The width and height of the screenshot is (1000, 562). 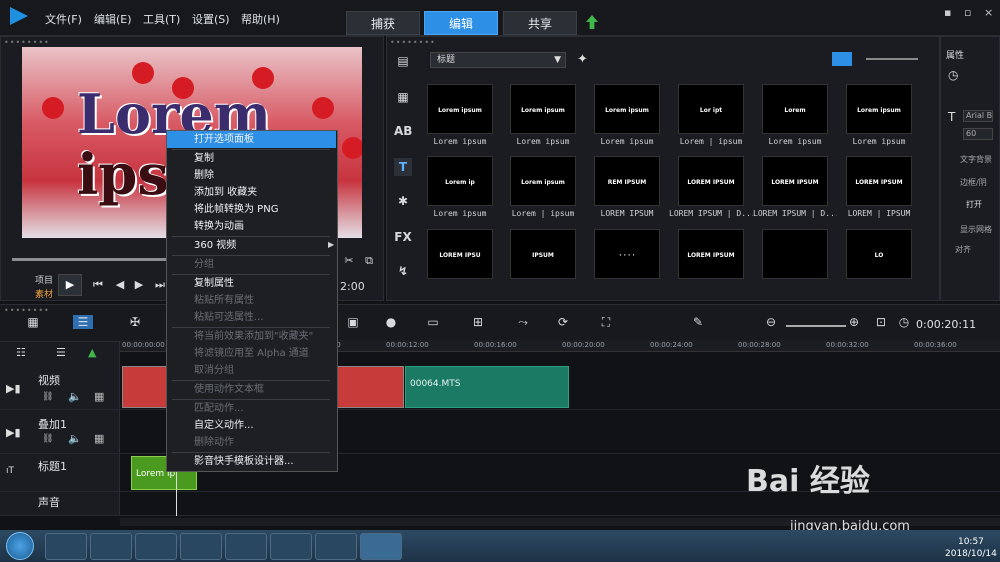 What do you see at coordinates (211, 19) in the screenshot?
I see `menu-settings: 设置(S)` at bounding box center [211, 19].